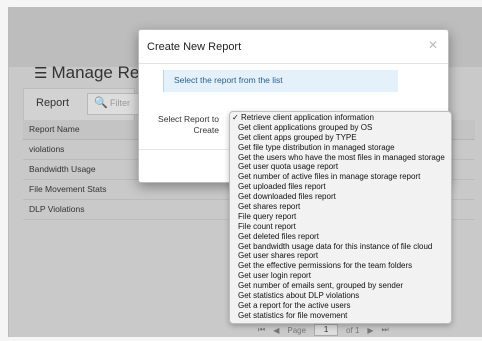 This screenshot has width=482, height=341. Describe the element at coordinates (340, 276) in the screenshot. I see `dropdown-option: Get user login report` at that location.